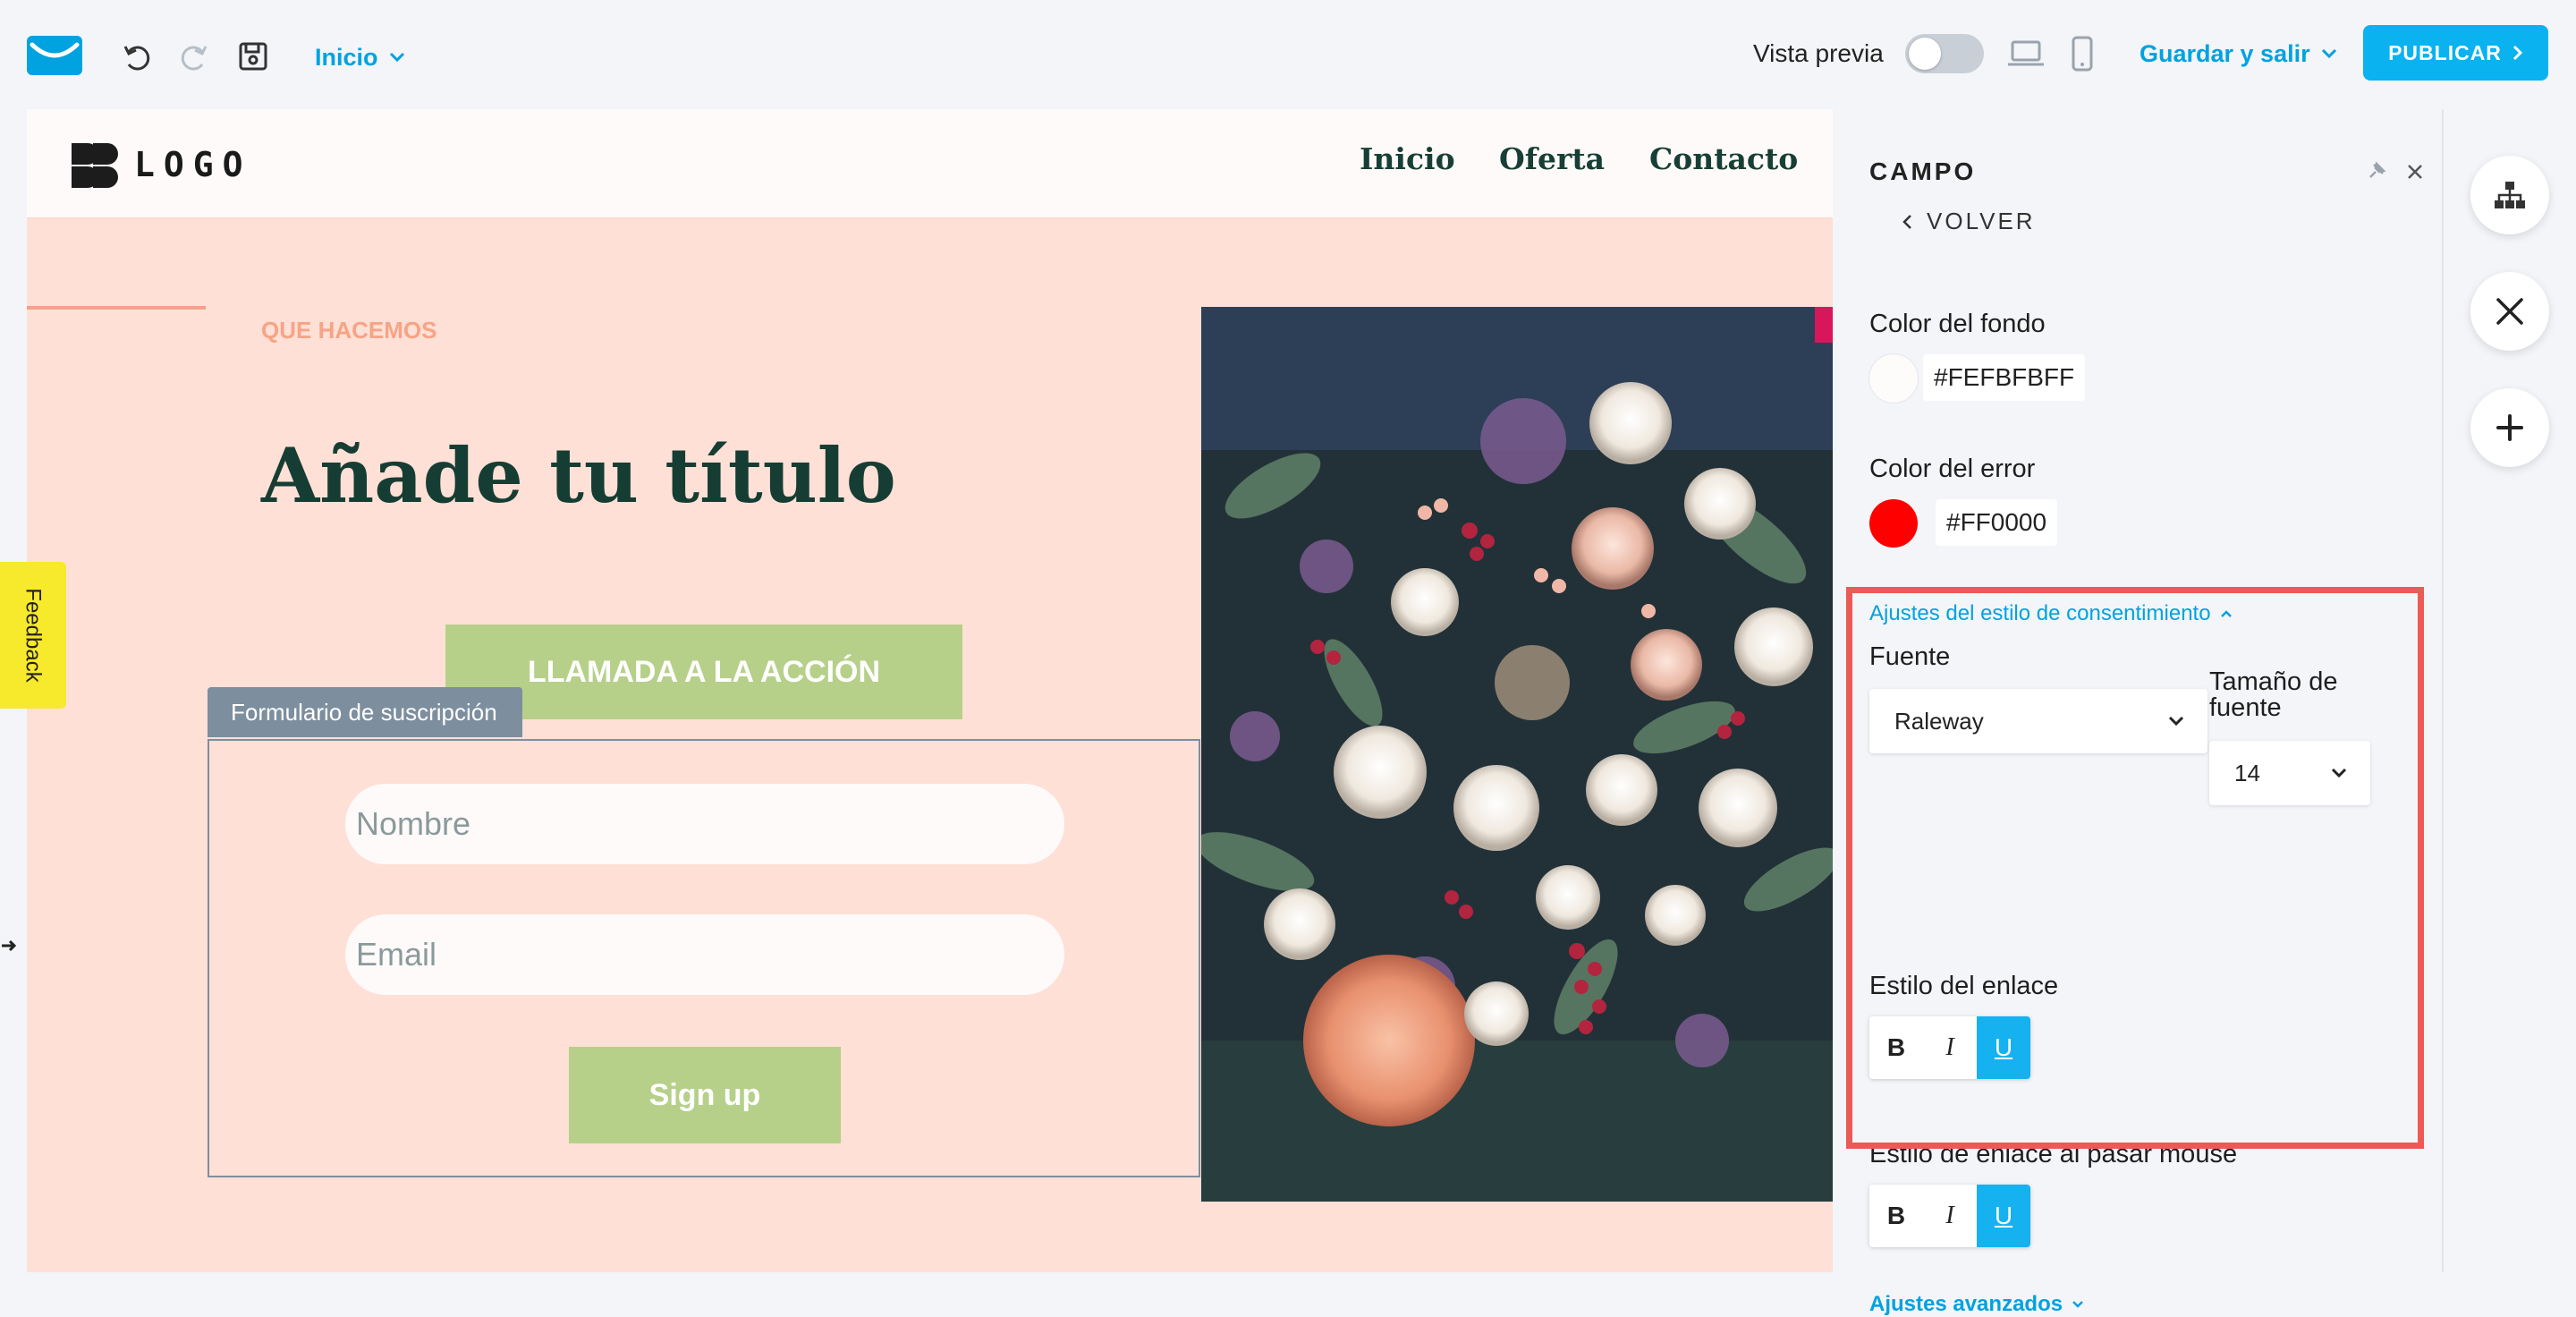  Describe the element at coordinates (348, 330) in the screenshot. I see `section-kicker: QUE HACEMOS` at that location.